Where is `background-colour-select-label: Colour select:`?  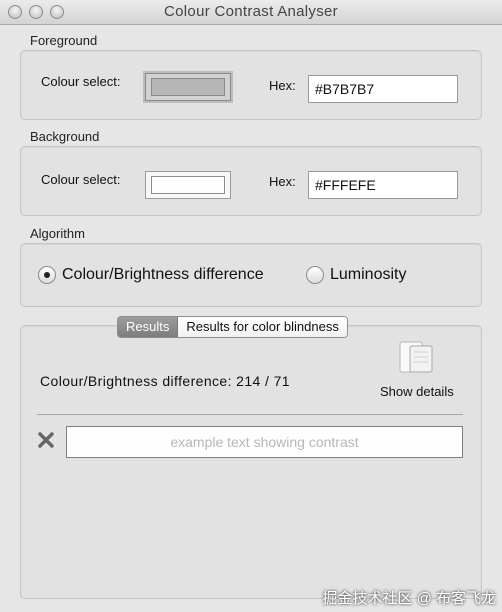 background-colour-select-label: Colour select: is located at coordinates (81, 179).